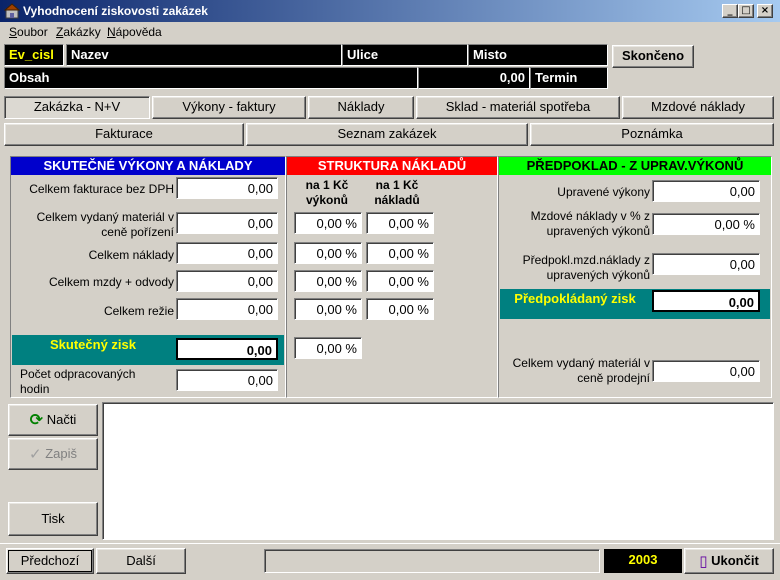 This screenshot has width=780, height=580. Describe the element at coordinates (698, 107) in the screenshot. I see `tab-mzdove-naklady: Mzdové náklady` at that location.